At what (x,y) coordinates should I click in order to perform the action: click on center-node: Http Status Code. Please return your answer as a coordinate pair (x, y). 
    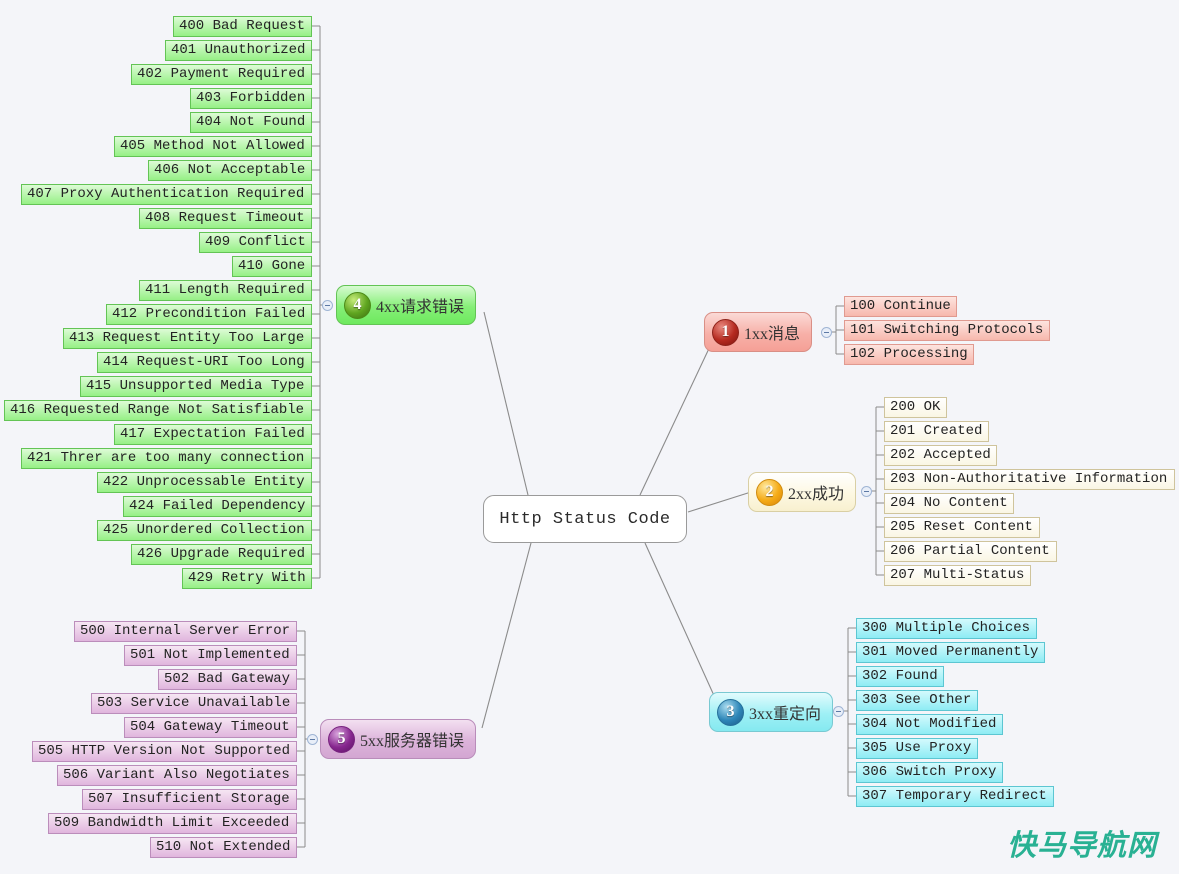
    Looking at the image, I should click on (585, 519).